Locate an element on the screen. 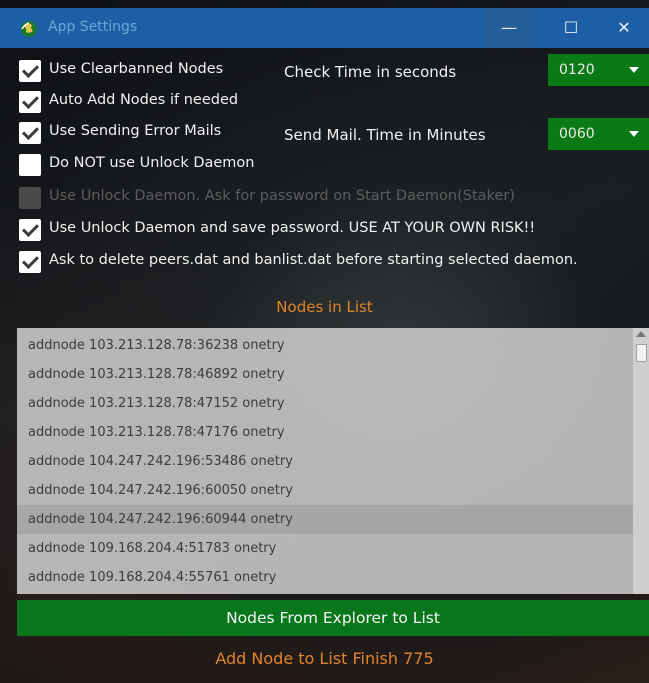 Image resolution: width=649 pixels, height=683 pixels. status-text: Add Node to List Finish 775 is located at coordinates (324, 658).